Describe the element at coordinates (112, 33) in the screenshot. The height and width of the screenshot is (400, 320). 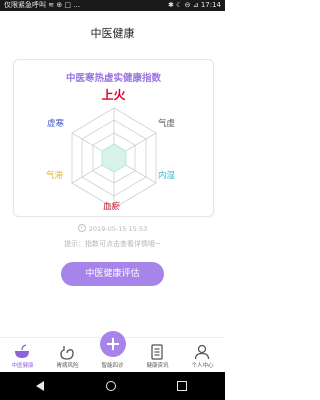
I see `page-title: 中医健康` at that location.